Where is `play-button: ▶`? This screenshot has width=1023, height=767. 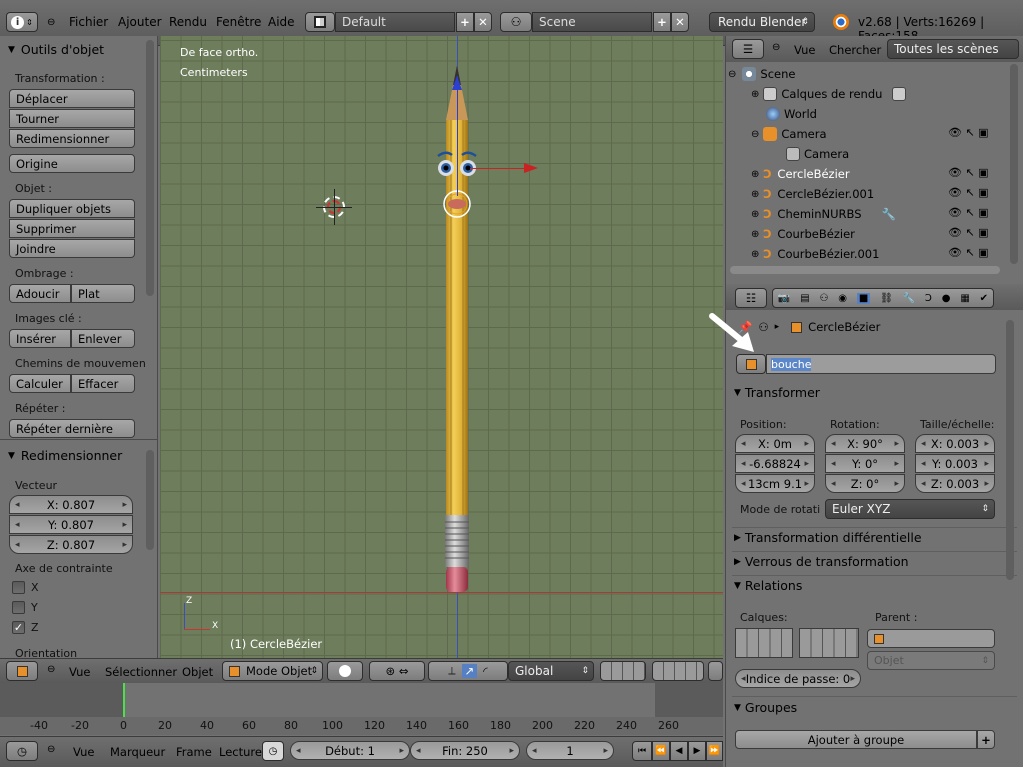 play-button: ▶ is located at coordinates (697, 751).